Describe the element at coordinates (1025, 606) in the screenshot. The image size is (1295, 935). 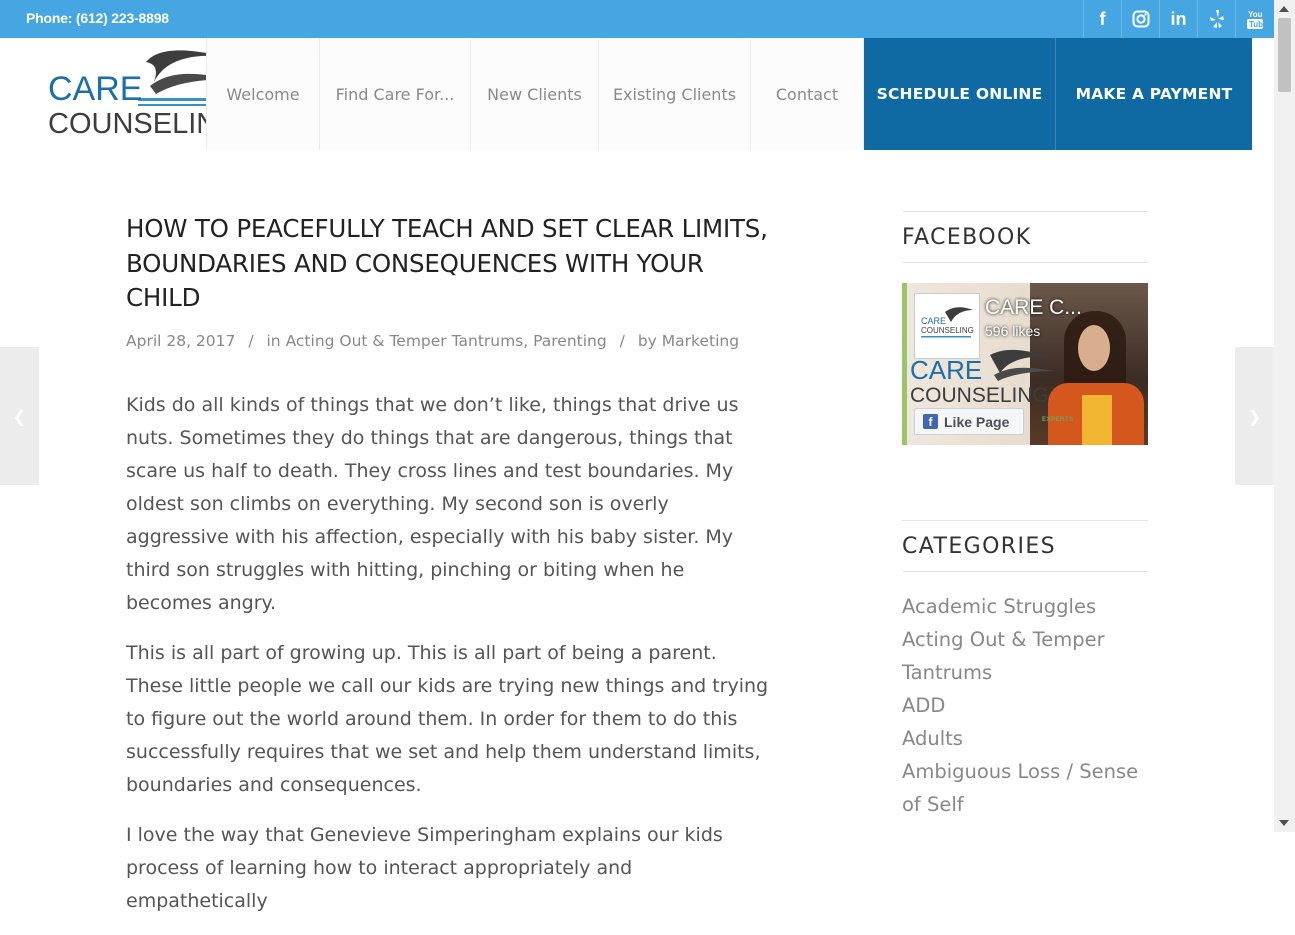
I see `category-academic-struggles: Academic Struggles` at that location.